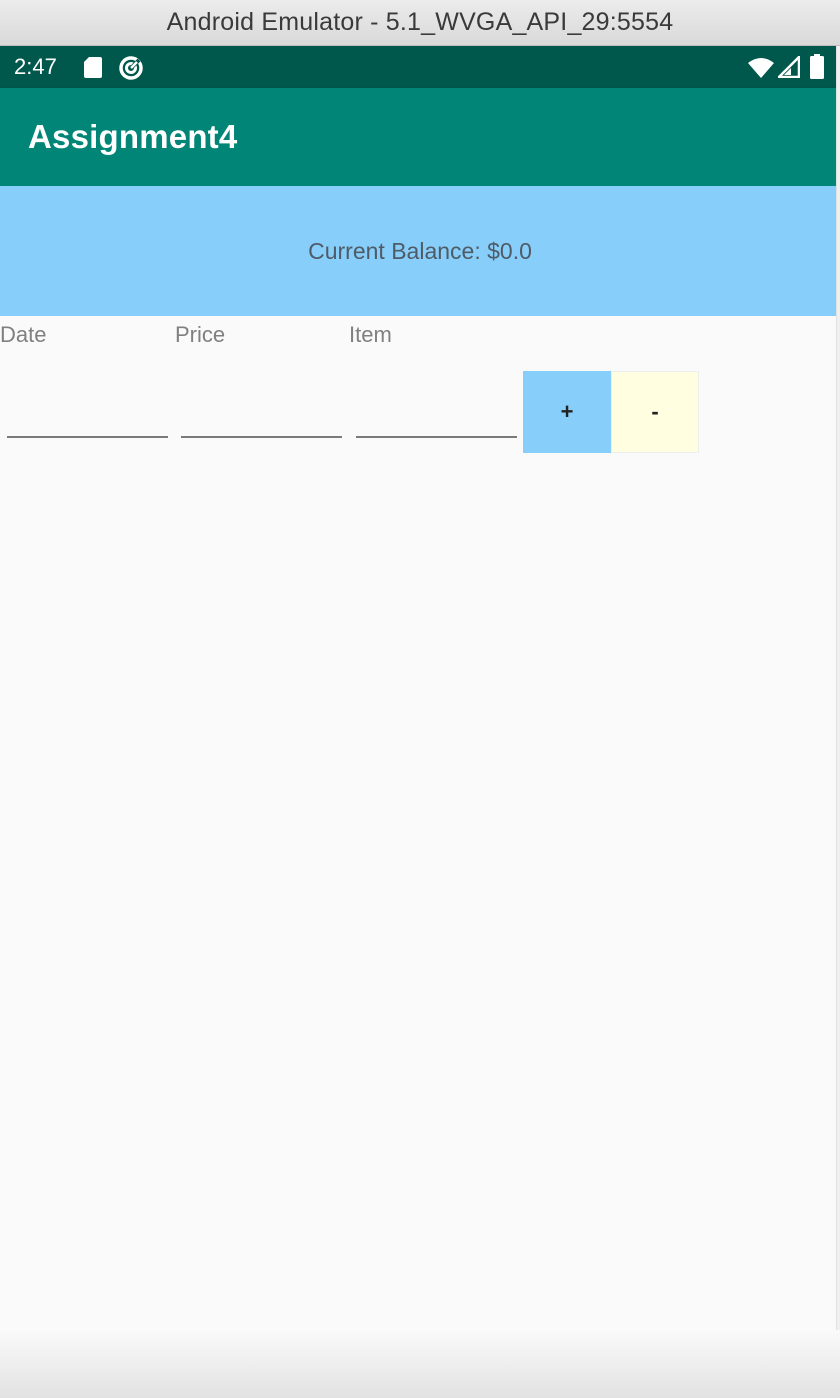 Image resolution: width=840 pixels, height=1398 pixels. What do you see at coordinates (131, 68) in the screenshot?
I see `sync-icon` at bounding box center [131, 68].